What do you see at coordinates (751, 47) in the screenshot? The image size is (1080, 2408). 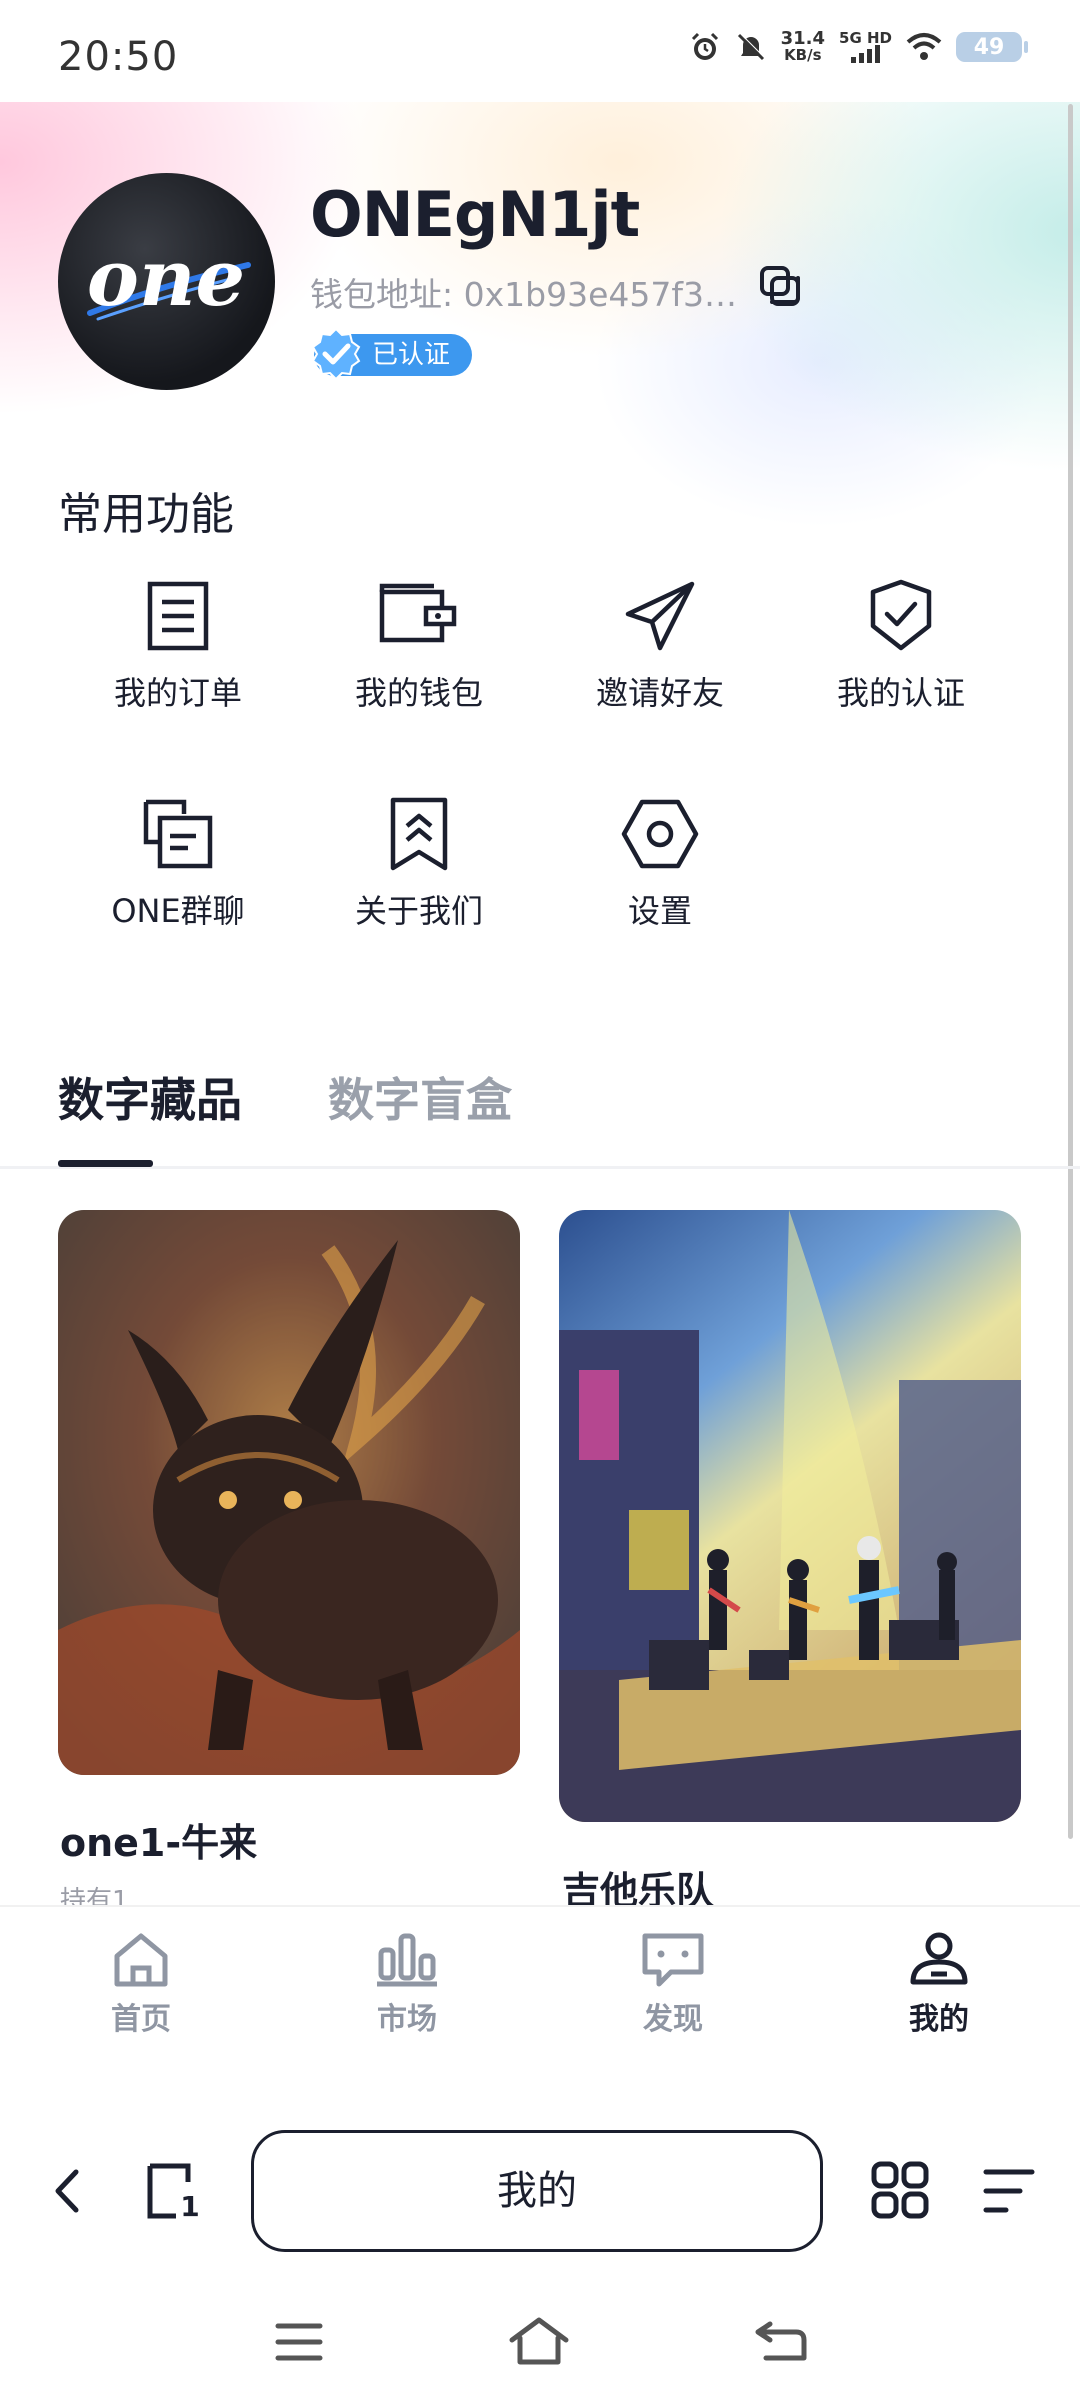 I see `mute-icon` at bounding box center [751, 47].